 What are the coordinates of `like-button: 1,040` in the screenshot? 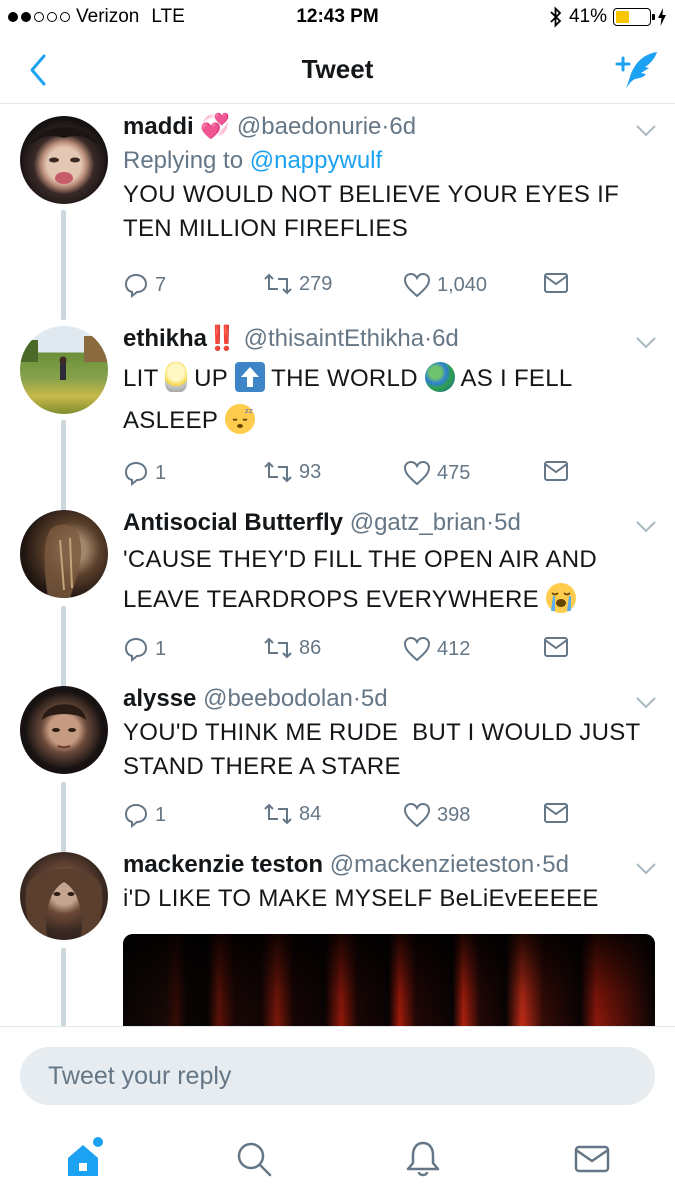 It's located at (445, 285).